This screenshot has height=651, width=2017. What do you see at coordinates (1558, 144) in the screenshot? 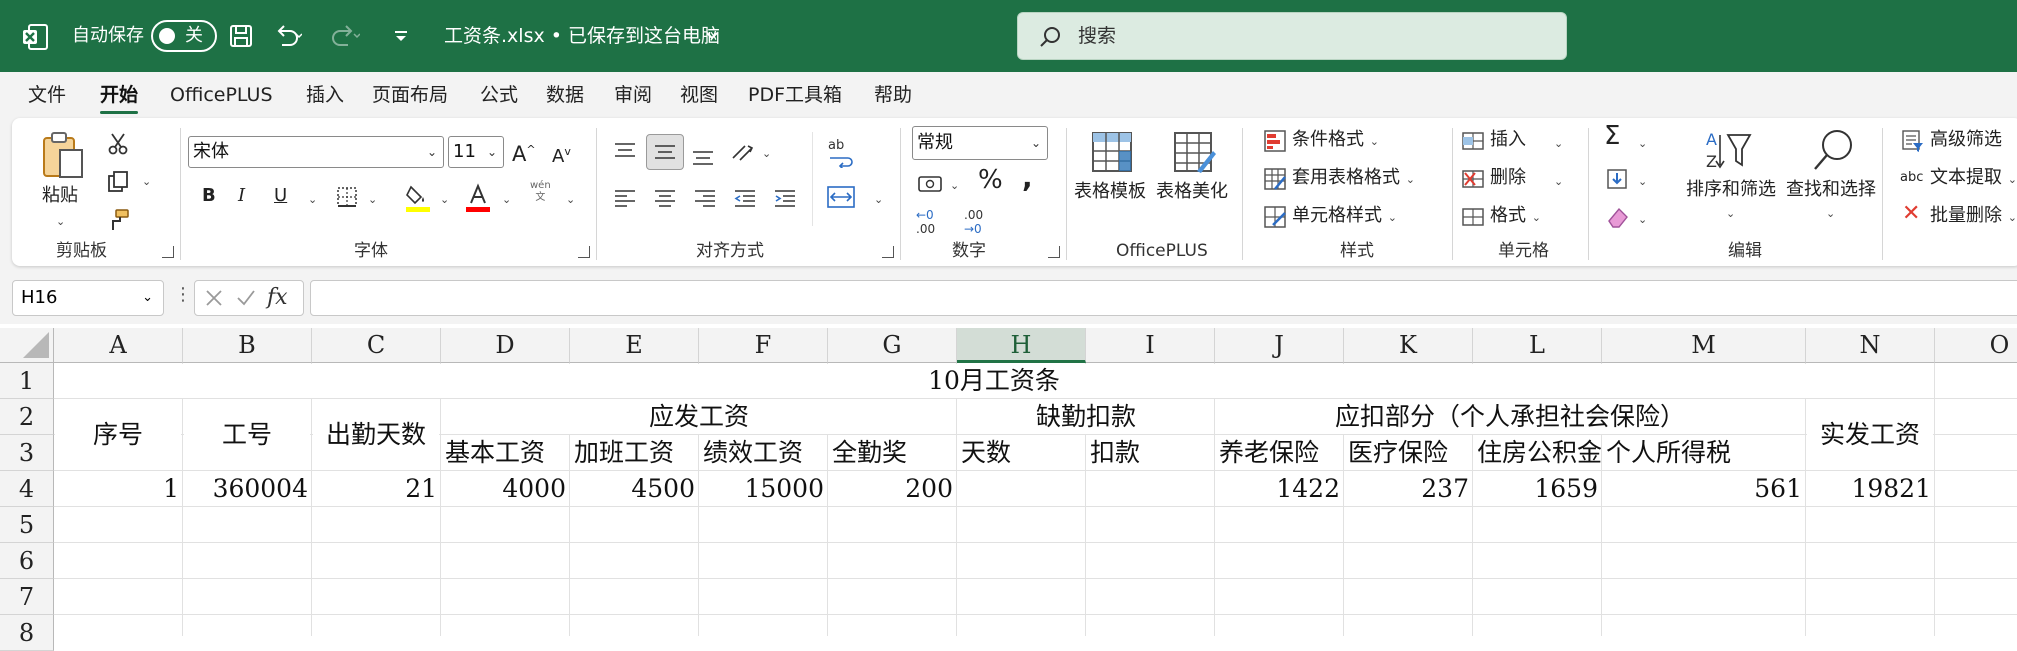
I see `insert-dropdown-icon: ⌄` at bounding box center [1558, 144].